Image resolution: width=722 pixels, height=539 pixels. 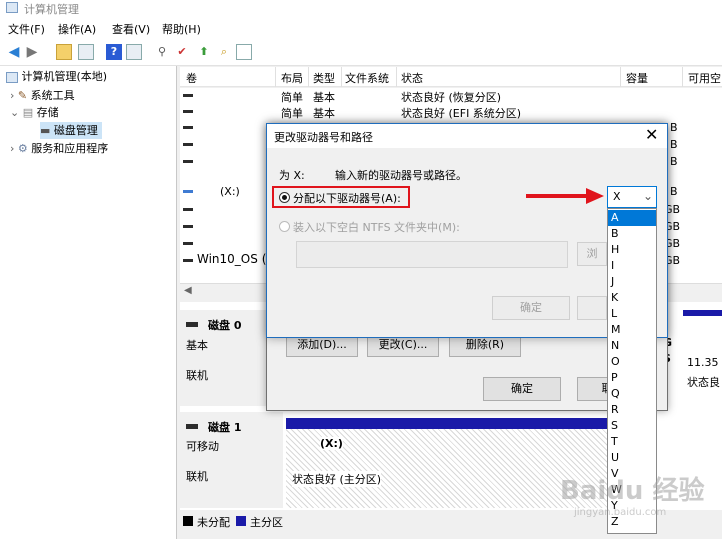 I want to click on legend-unallocated-swatch, so click(x=188, y=521).